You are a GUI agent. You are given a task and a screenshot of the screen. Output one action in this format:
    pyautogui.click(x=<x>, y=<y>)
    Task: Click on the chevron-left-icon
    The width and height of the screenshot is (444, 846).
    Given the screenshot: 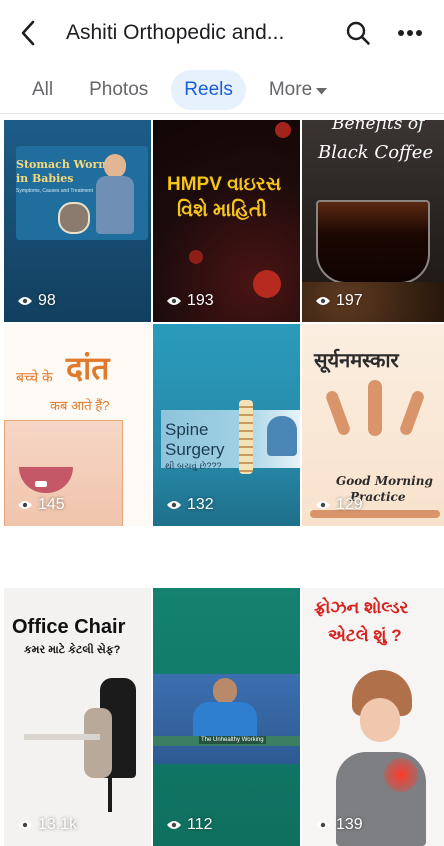 What is the action you would take?
    pyautogui.click(x=28, y=33)
    